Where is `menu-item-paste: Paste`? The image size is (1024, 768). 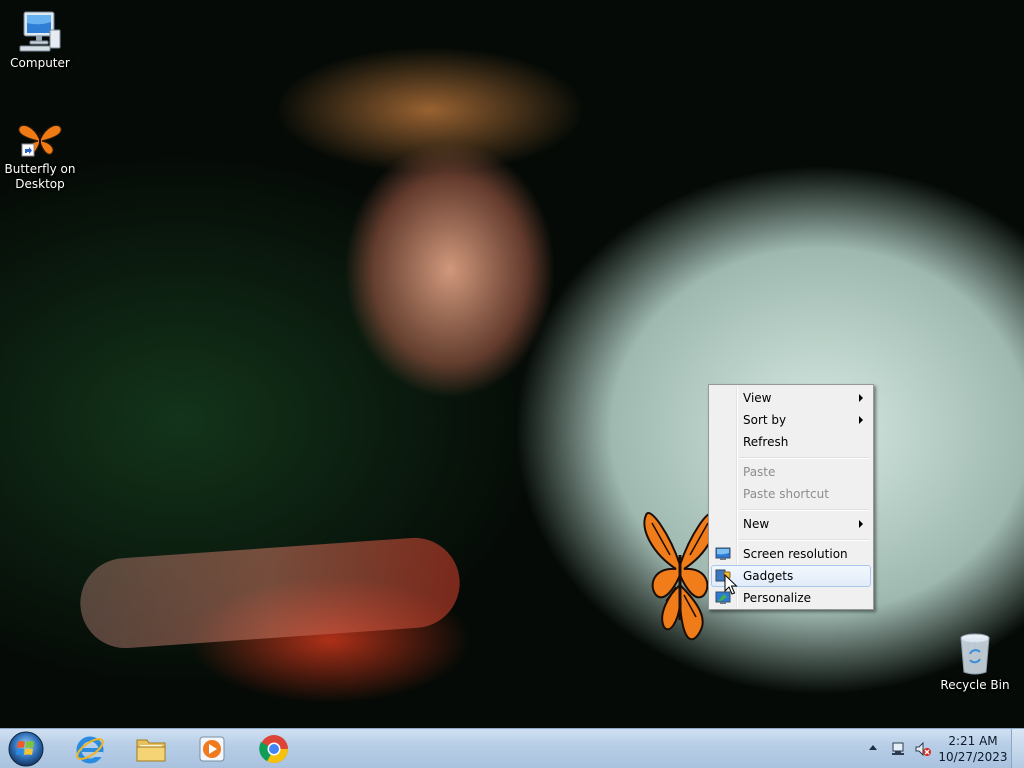 menu-item-paste: Paste is located at coordinates (791, 472).